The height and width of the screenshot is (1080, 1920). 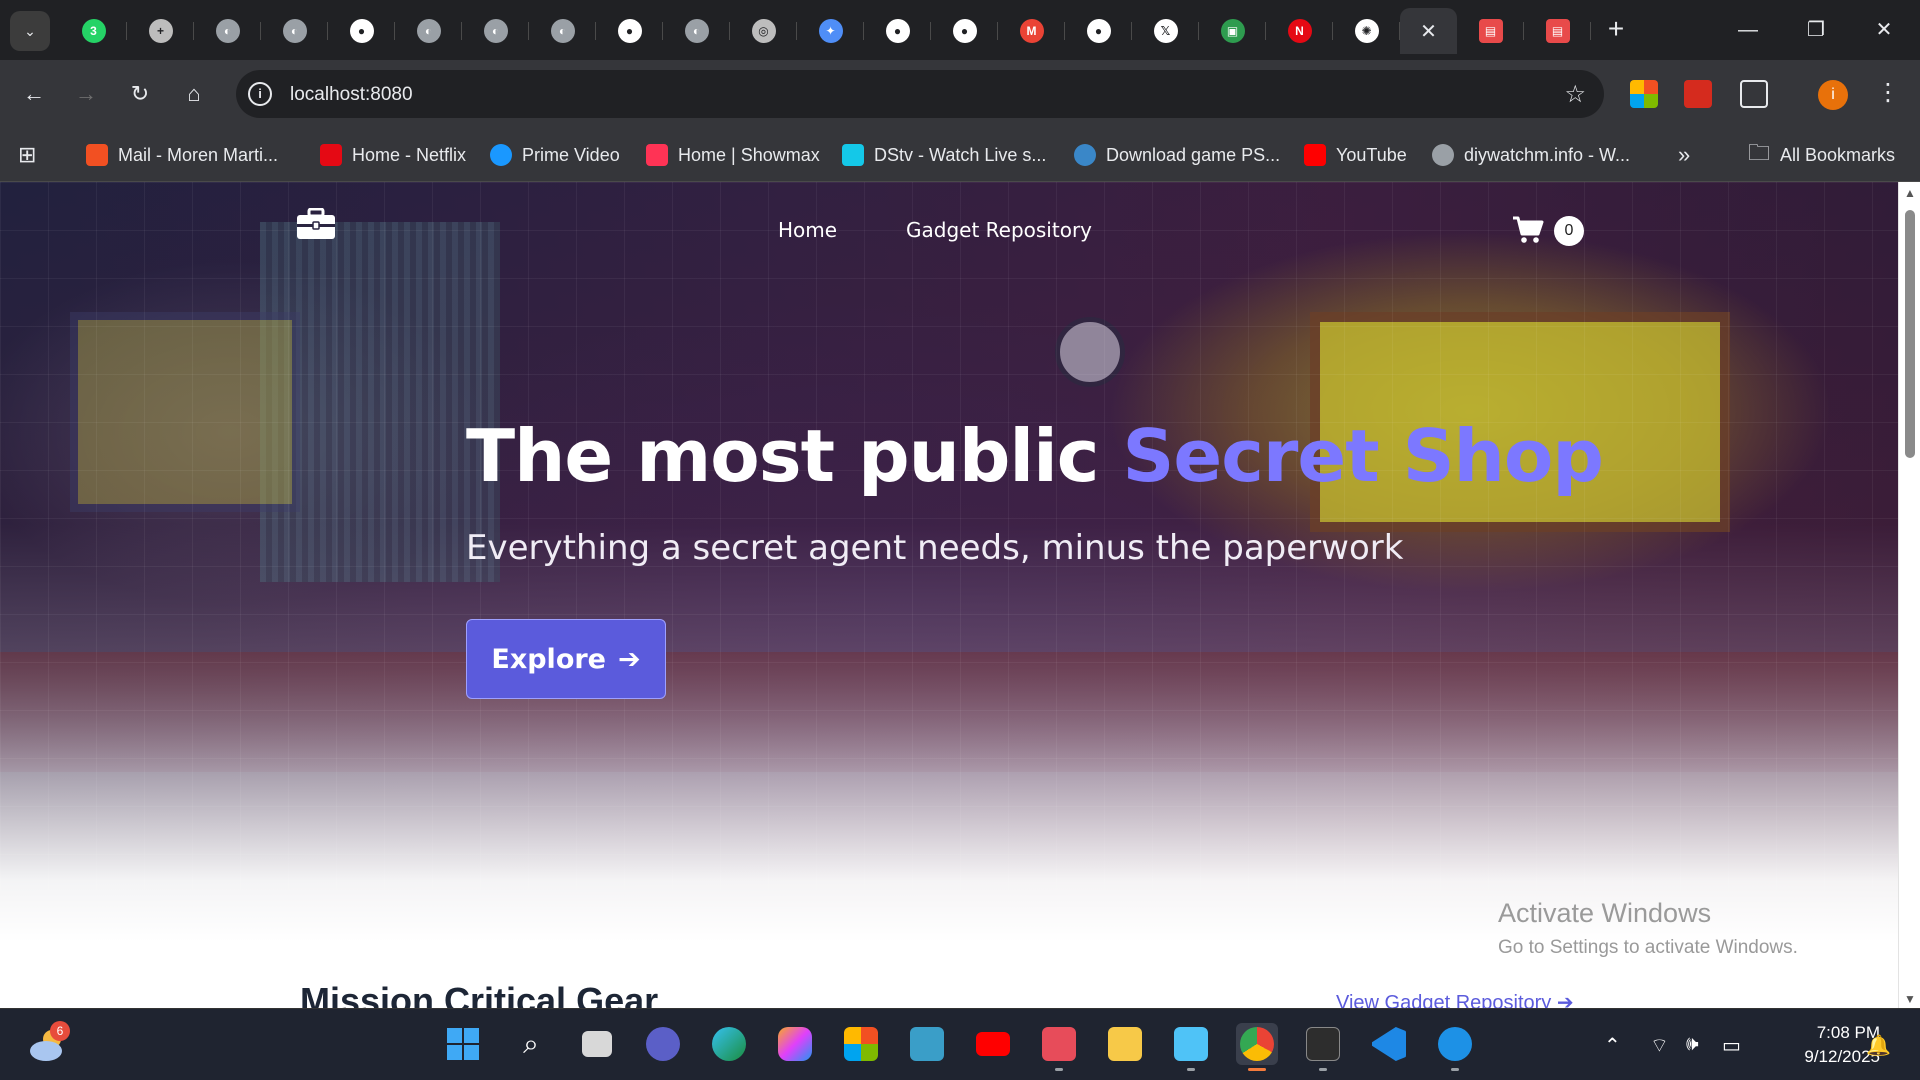 I want to click on view-link-label: View Gadget Repository, so click(x=1444, y=1000).